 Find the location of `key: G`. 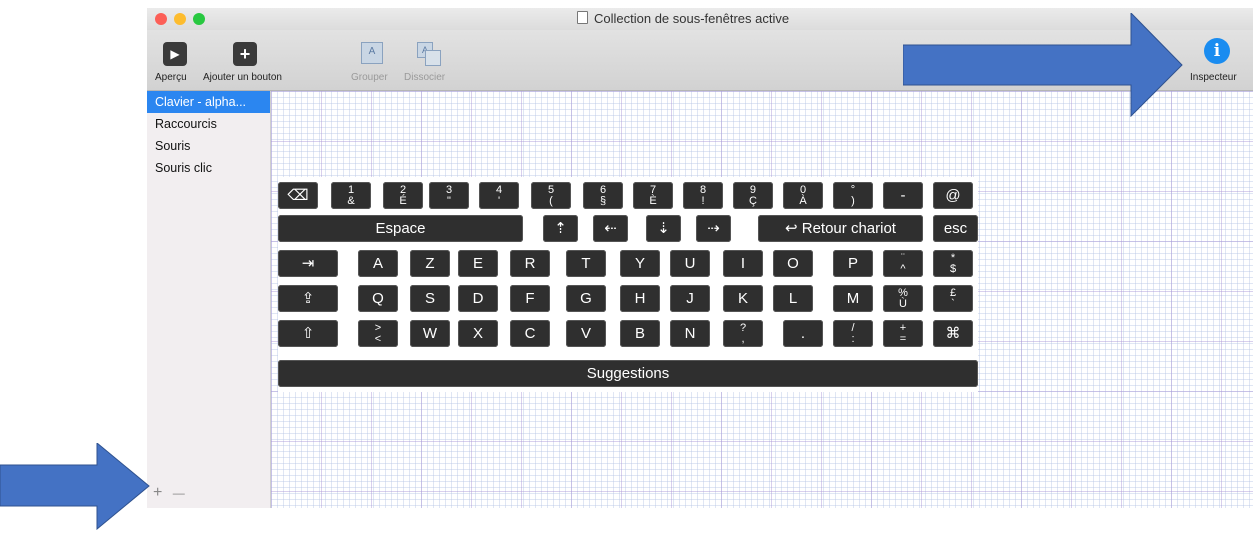

key: G is located at coordinates (586, 298).